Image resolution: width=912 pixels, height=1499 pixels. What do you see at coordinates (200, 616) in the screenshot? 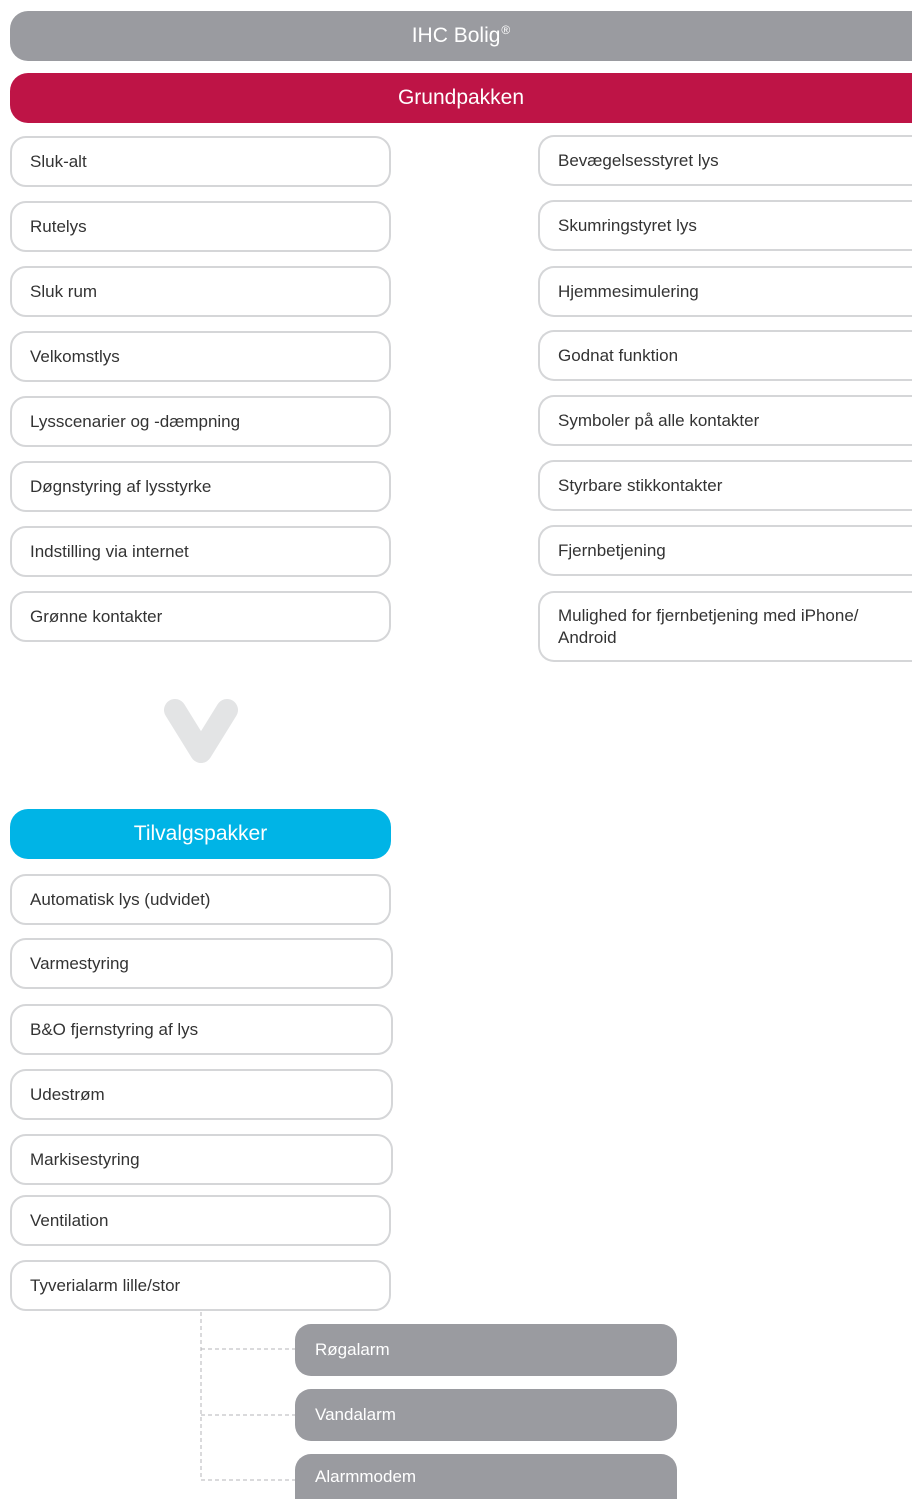
I see `grundpakken-item-gronne-kontakter: Grønne kontakter` at bounding box center [200, 616].